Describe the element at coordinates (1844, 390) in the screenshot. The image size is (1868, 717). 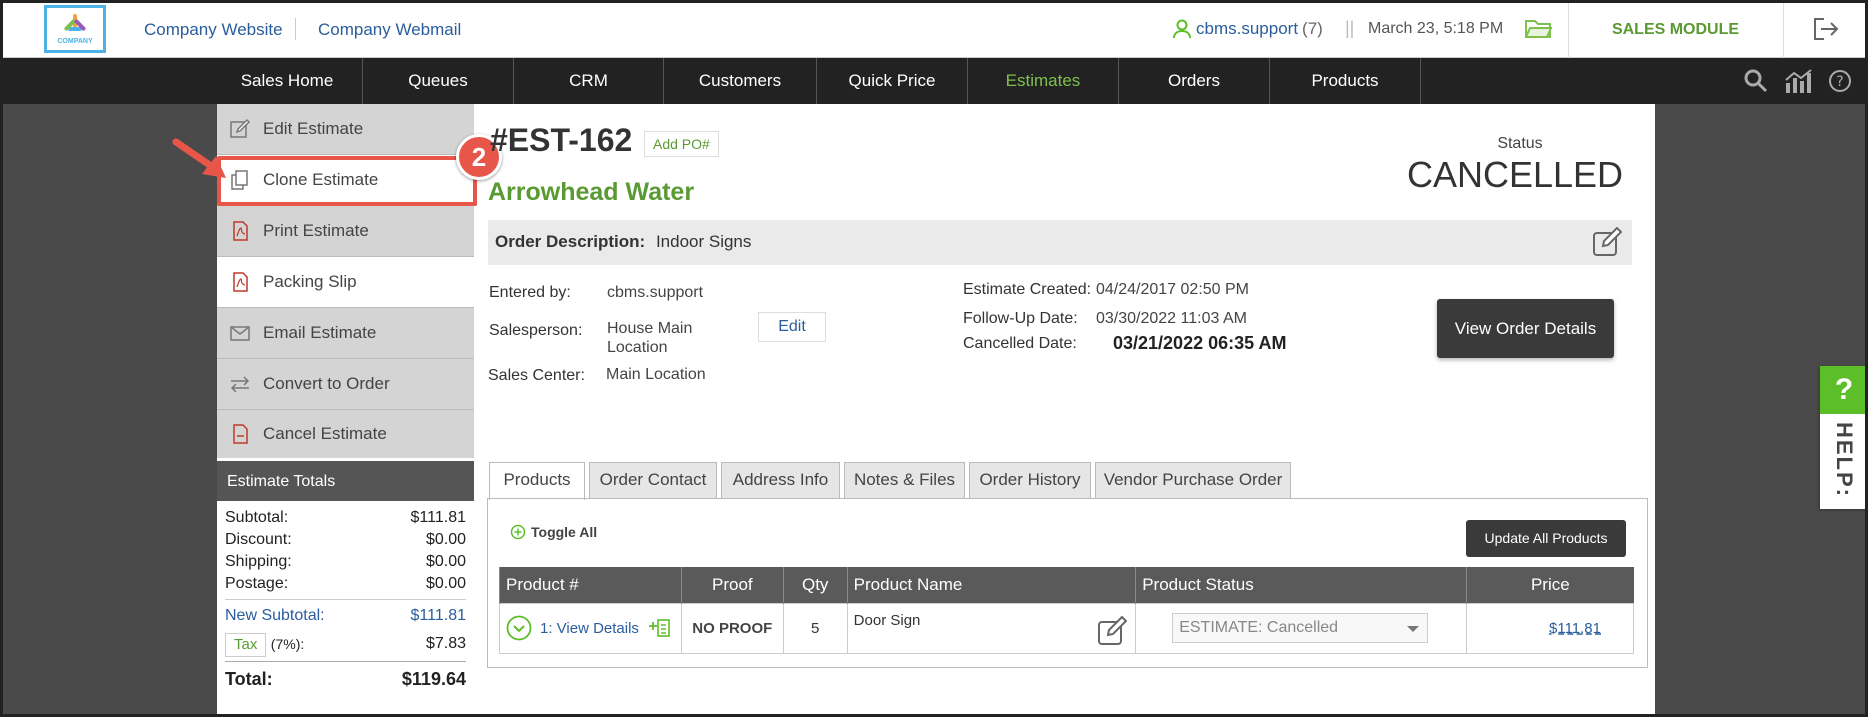
I see `help-question-icon: ?` at that location.